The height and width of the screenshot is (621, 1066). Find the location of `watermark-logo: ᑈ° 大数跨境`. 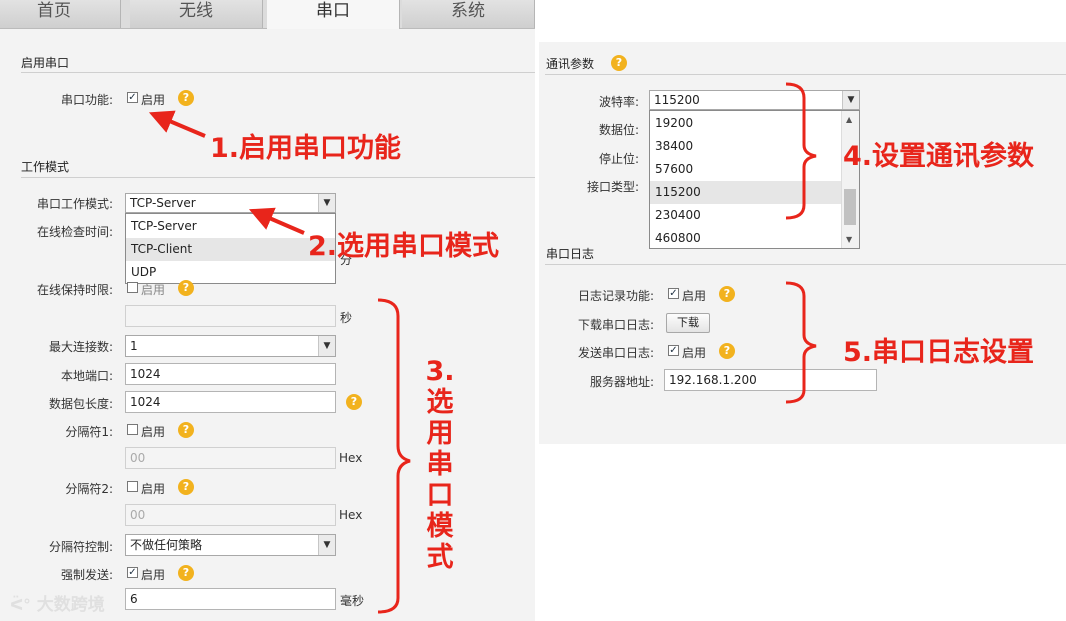

watermark-logo: ᑈ° 大数跨境 is located at coordinates (57, 602).